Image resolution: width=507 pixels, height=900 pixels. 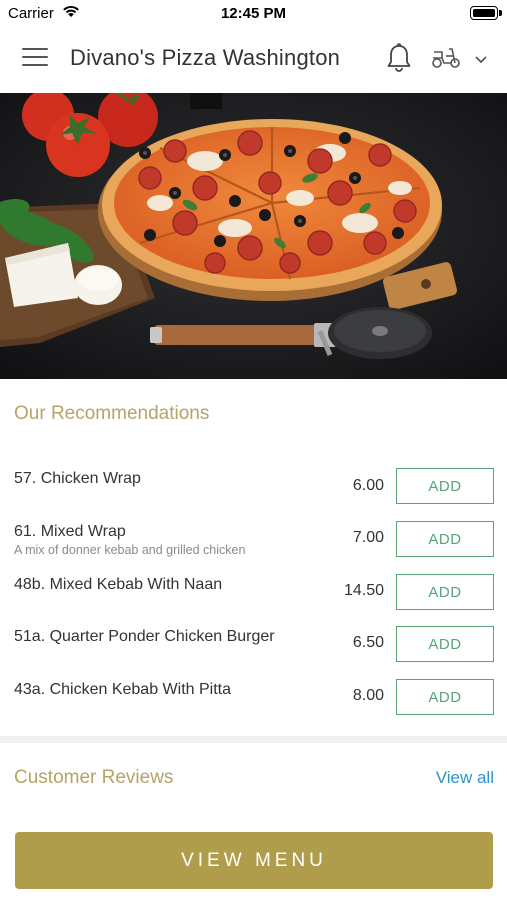 I want to click on item-price: 8.00, so click(x=368, y=695).